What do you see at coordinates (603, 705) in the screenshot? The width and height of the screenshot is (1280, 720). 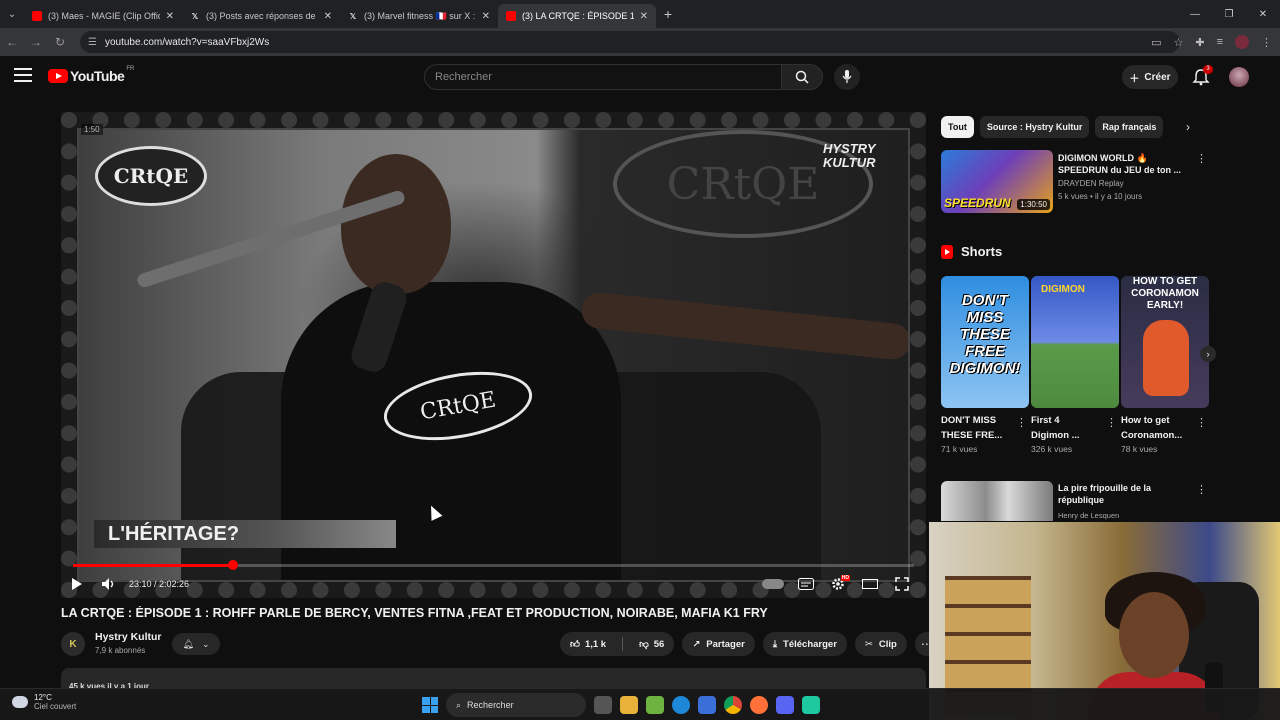 I see `task-view-icon` at bounding box center [603, 705].